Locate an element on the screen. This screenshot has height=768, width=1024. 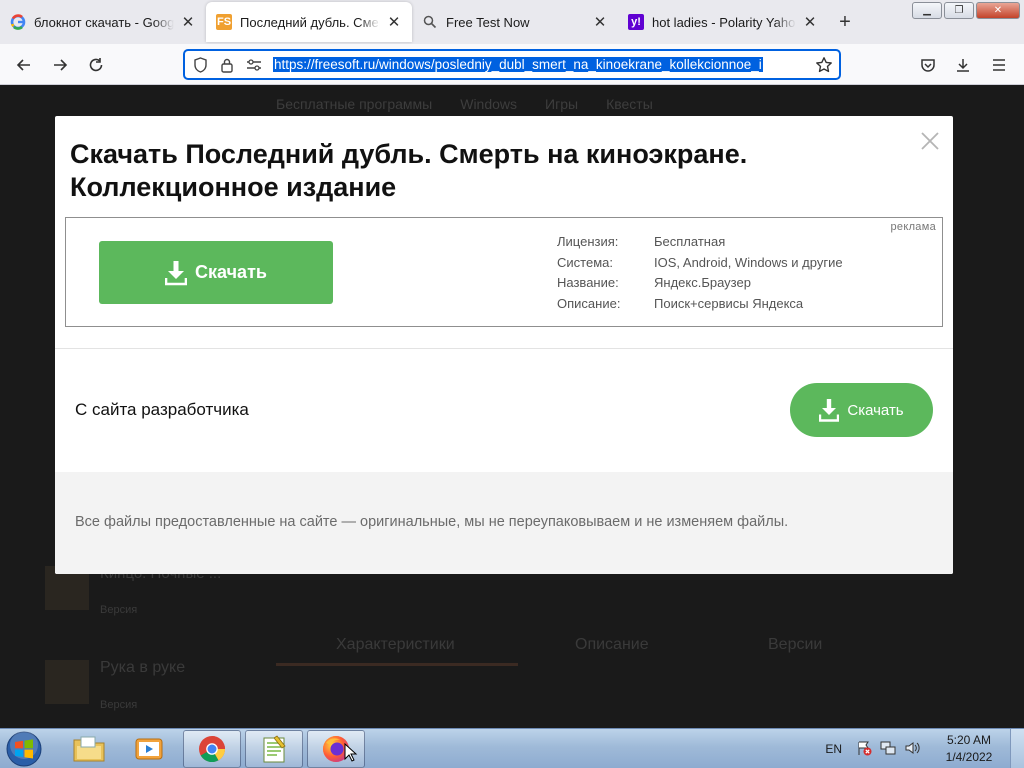
taskbar-notepad-plus is located at coordinates (274, 749).